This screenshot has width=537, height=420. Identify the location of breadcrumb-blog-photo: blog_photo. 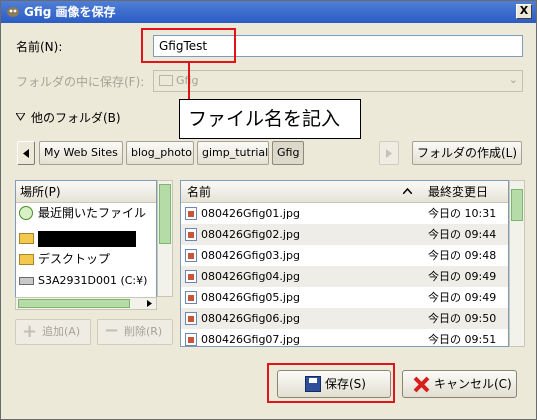
(160, 153).